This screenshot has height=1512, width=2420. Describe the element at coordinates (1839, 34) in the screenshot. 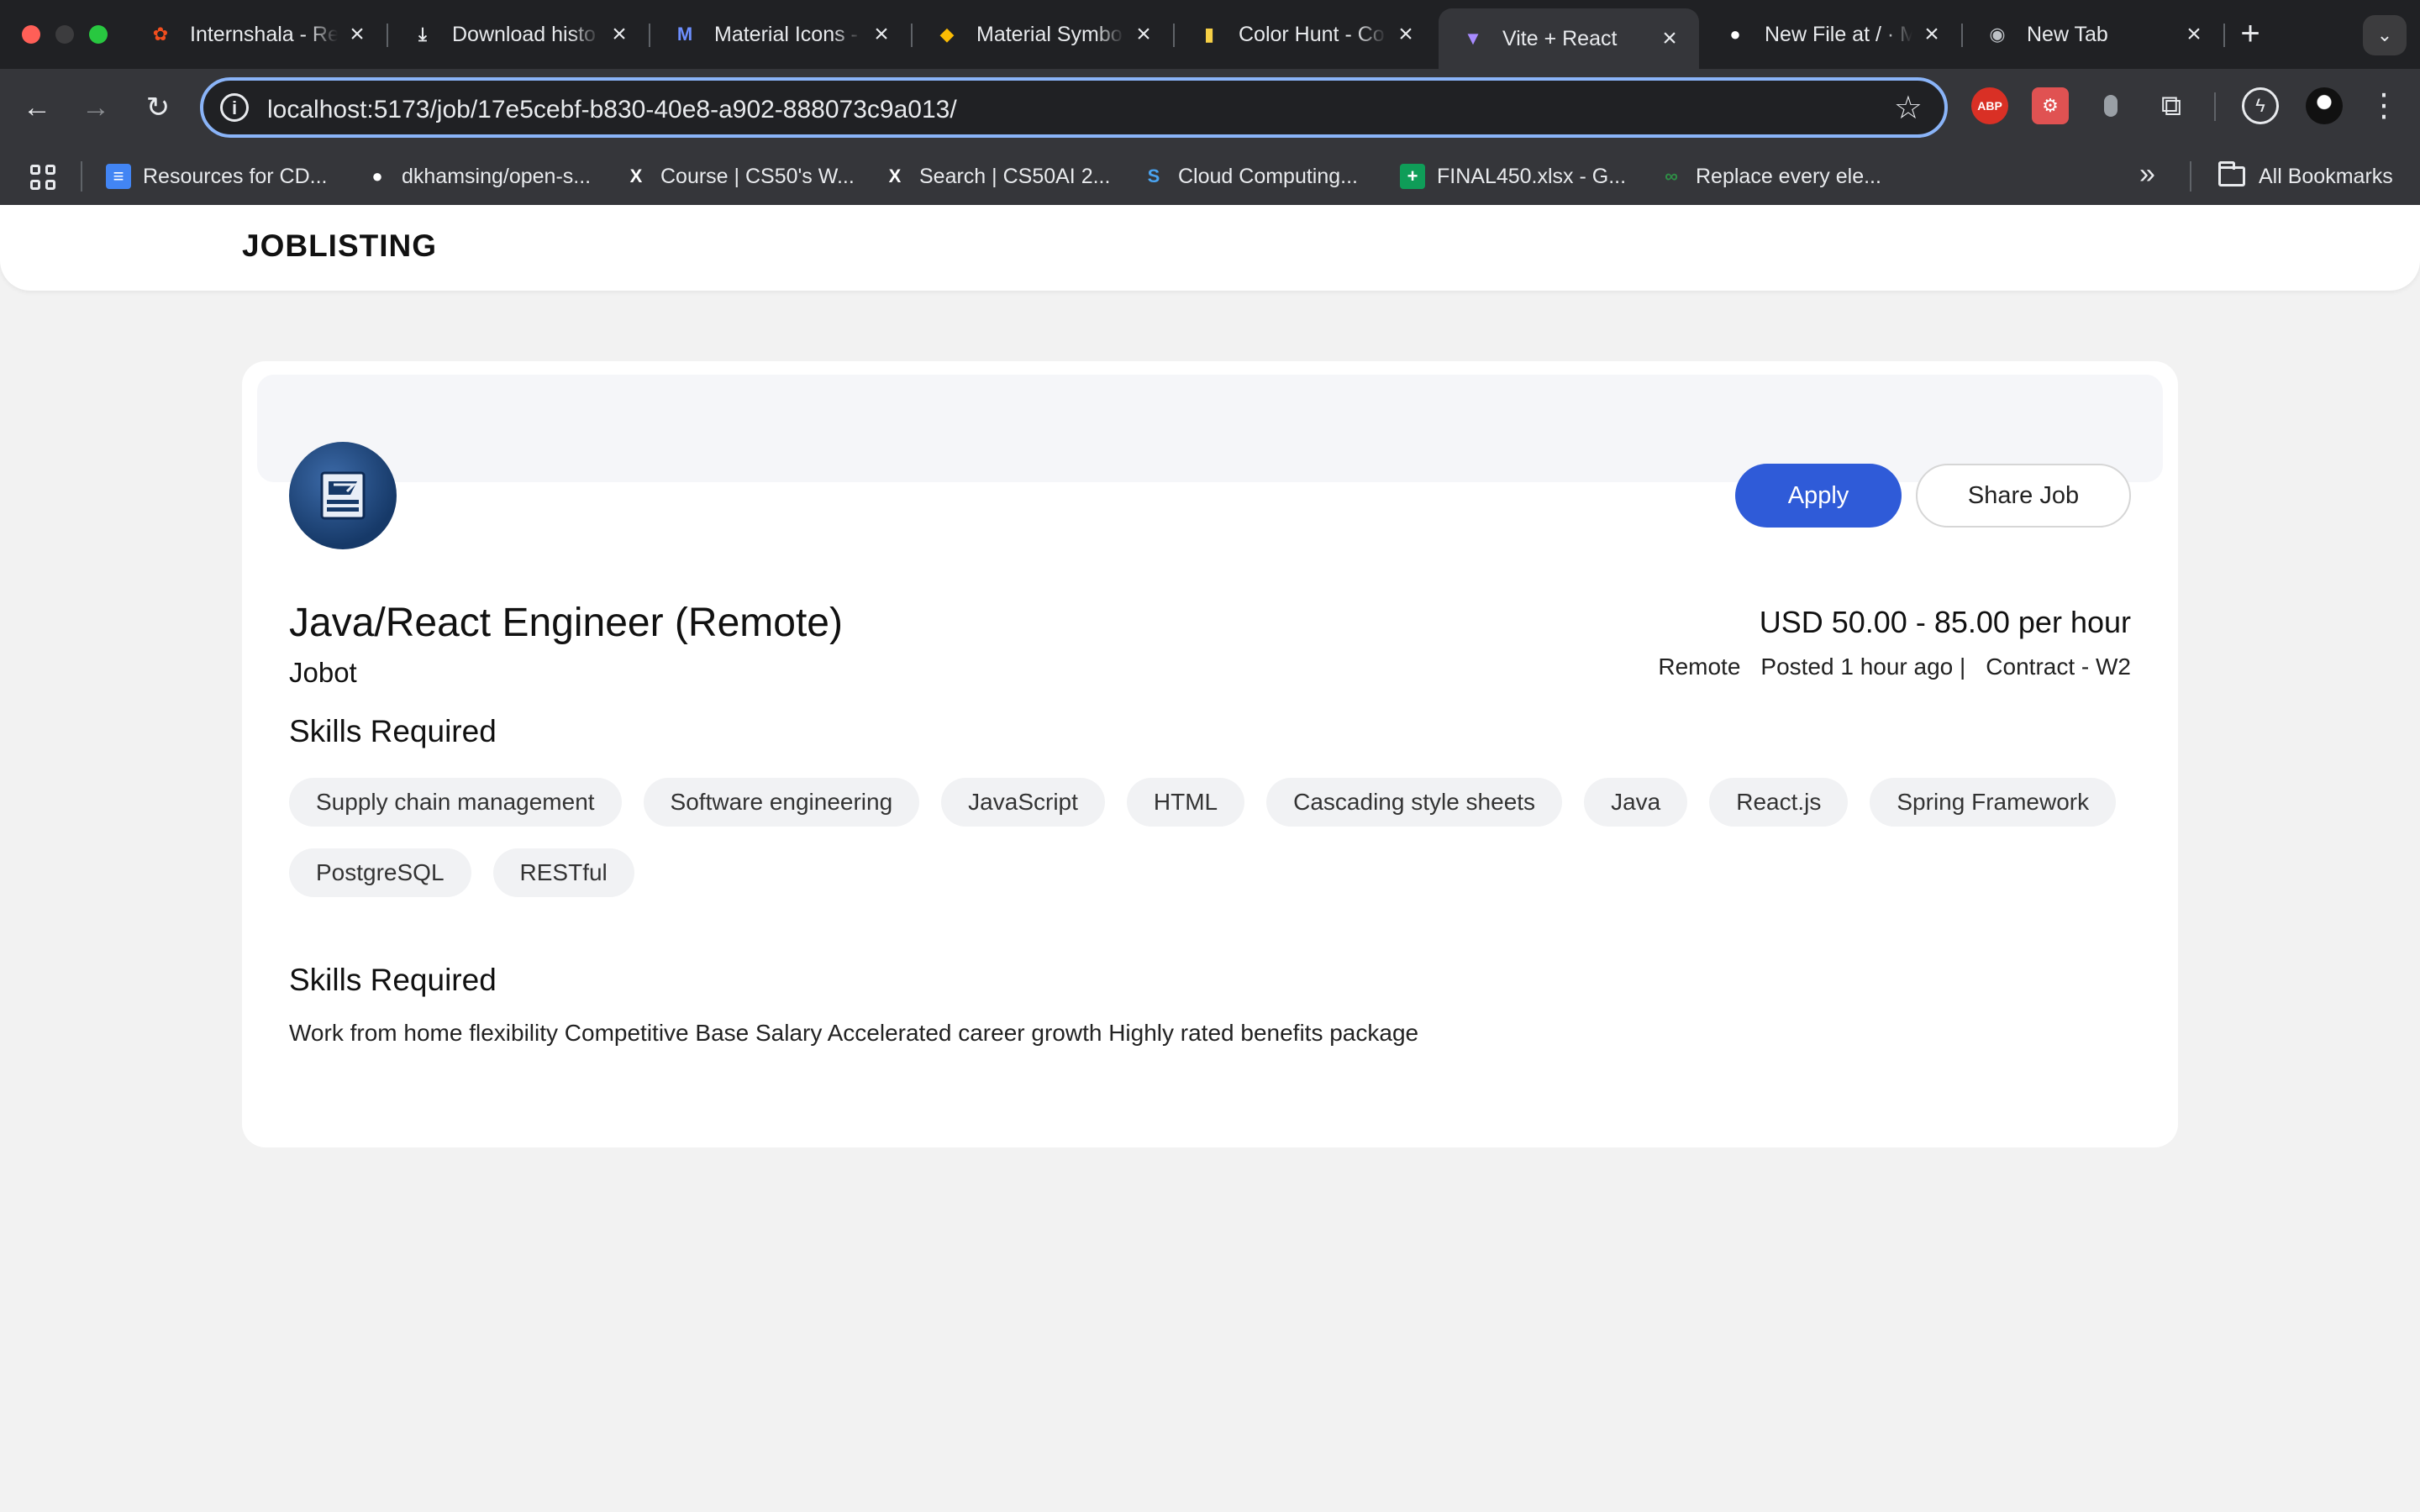

I see `tab-title: New File at / · M` at that location.